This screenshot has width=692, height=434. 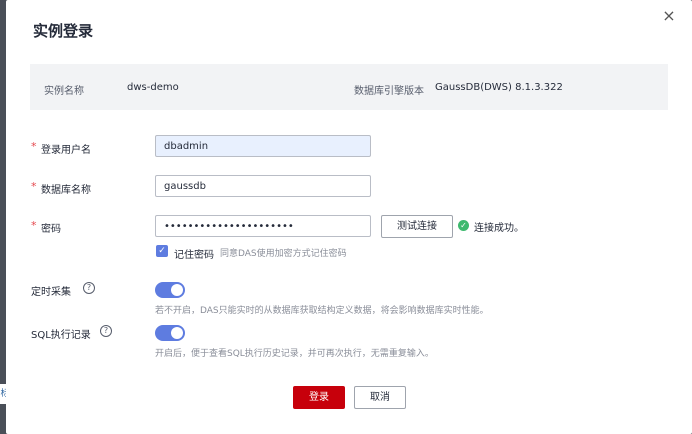 I want to click on sql-log-label: SQL执行记录, so click(x=61, y=335).